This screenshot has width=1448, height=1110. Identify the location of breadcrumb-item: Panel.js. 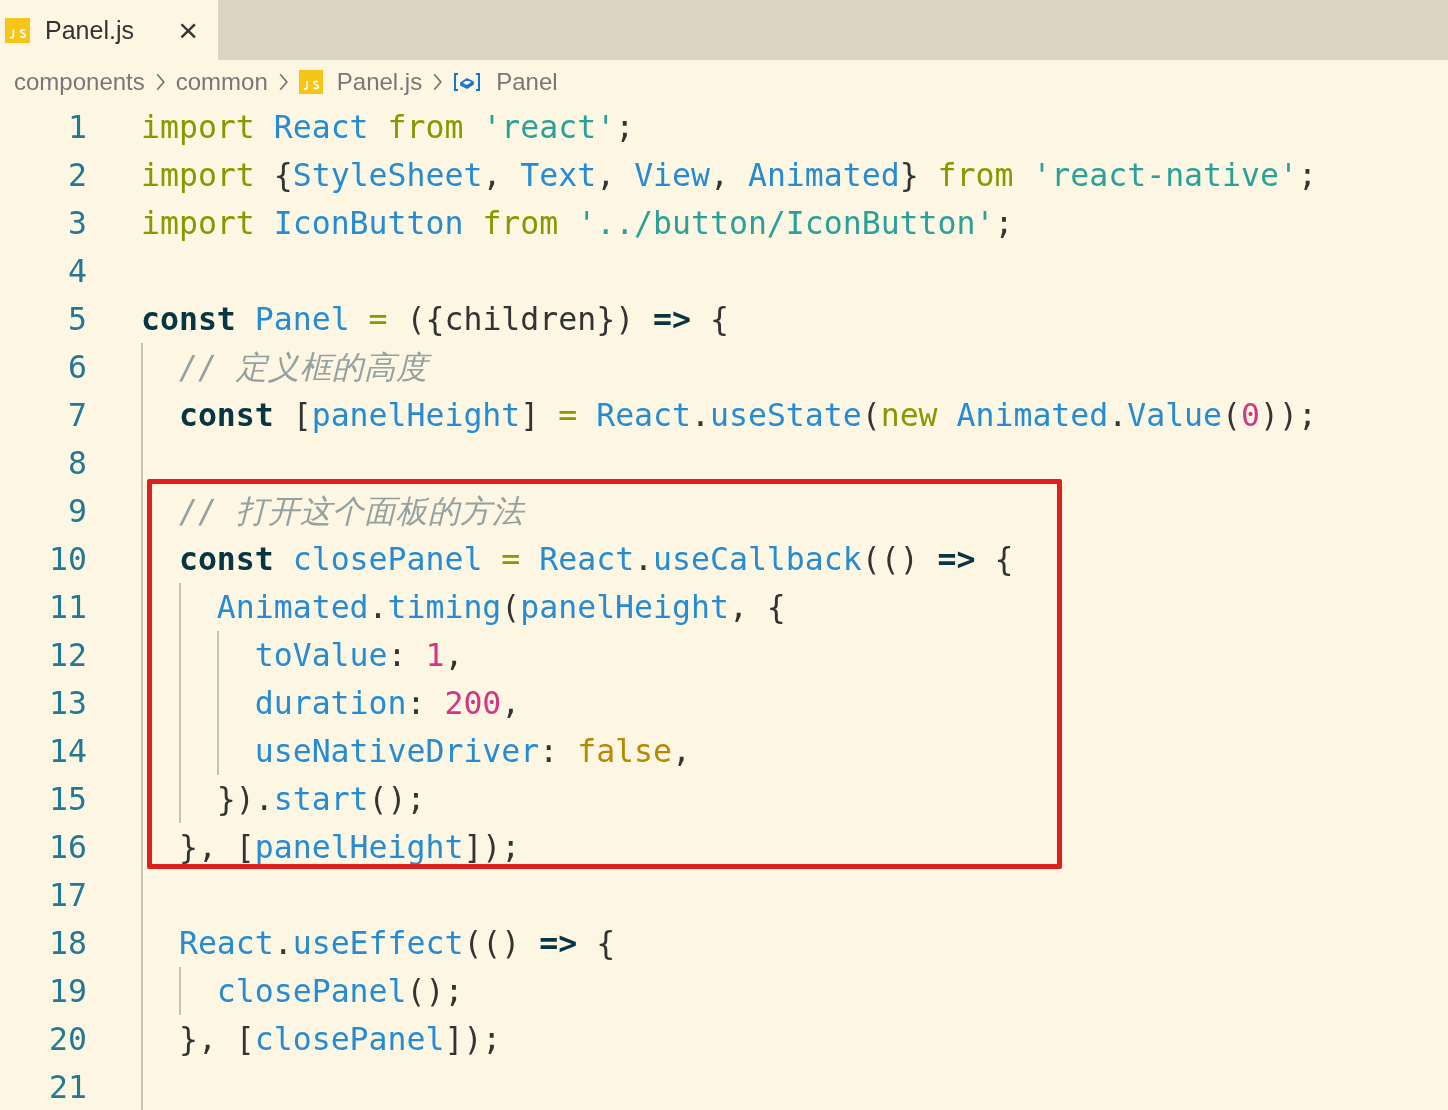
(360, 81).